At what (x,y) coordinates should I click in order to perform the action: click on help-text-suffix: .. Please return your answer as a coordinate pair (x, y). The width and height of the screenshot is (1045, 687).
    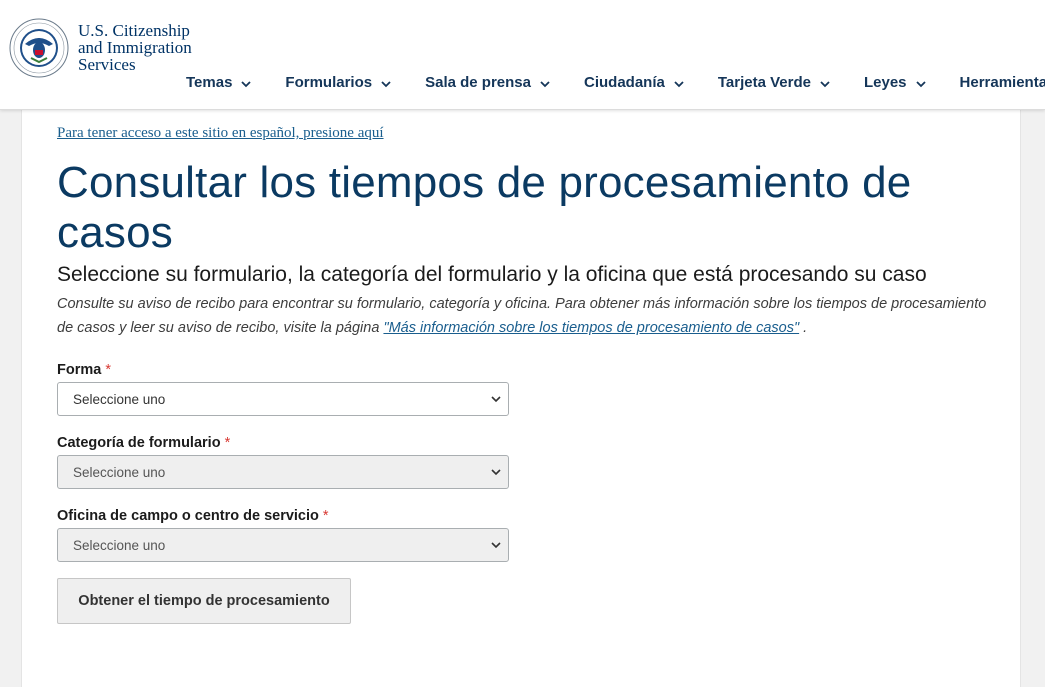
    Looking at the image, I should click on (803, 328).